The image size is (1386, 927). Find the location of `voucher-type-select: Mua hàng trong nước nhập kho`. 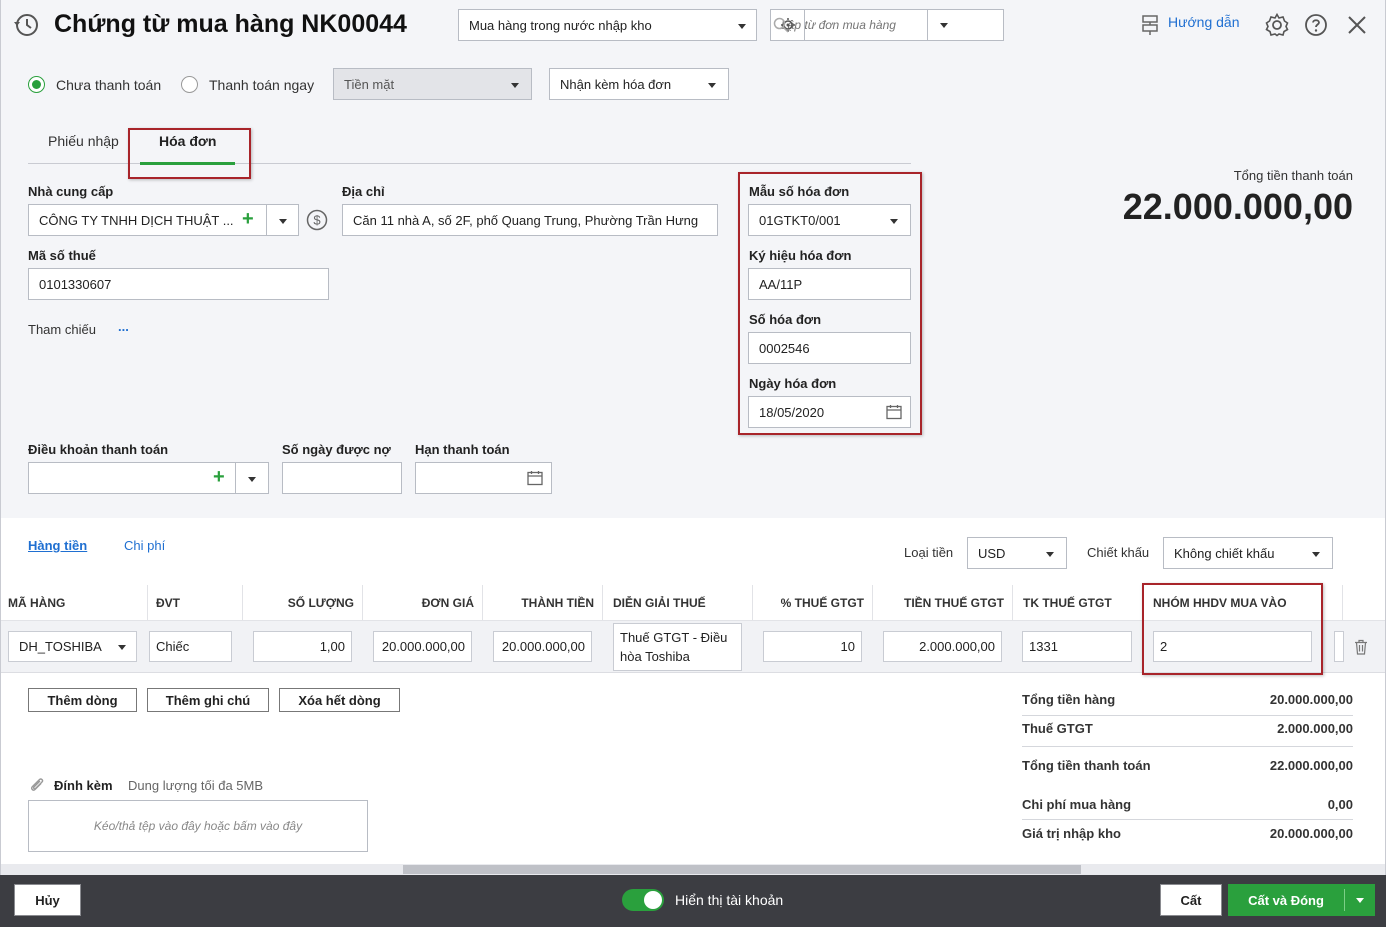

voucher-type-select: Mua hàng trong nước nhập kho is located at coordinates (607, 25).